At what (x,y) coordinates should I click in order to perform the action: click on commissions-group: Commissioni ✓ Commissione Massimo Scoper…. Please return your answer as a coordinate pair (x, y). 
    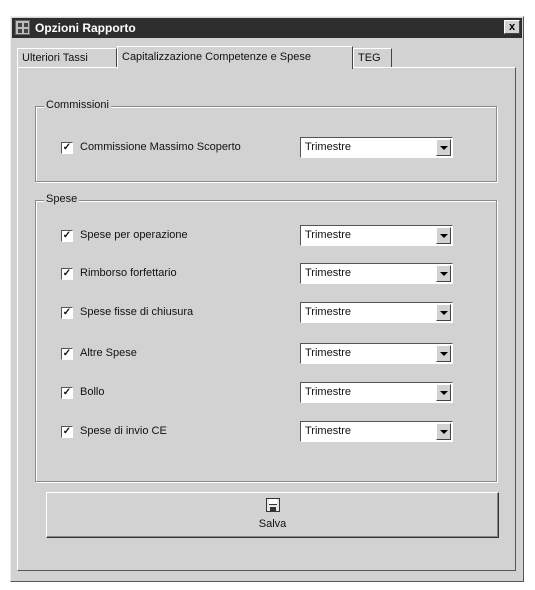
    Looking at the image, I should click on (266, 140).